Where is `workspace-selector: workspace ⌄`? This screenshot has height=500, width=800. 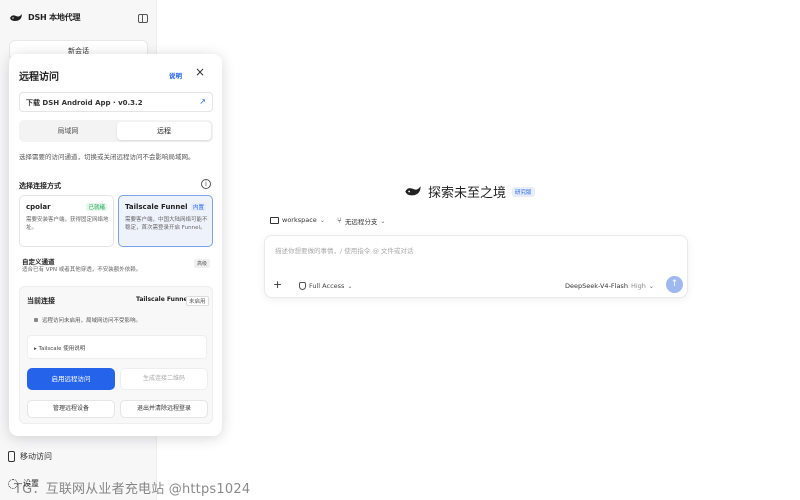 workspace-selector: workspace ⌄ is located at coordinates (297, 220).